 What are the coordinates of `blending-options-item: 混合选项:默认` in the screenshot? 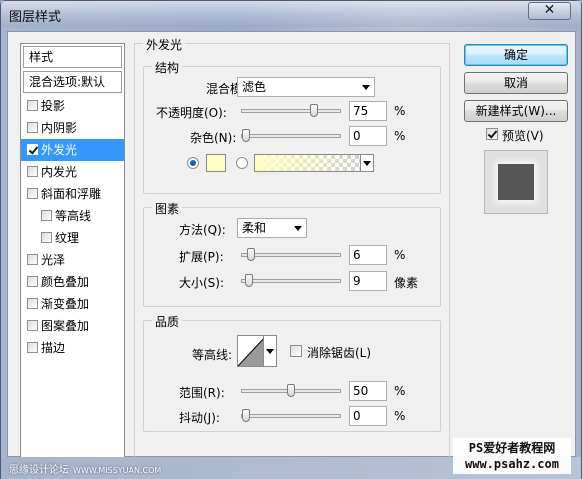 It's located at (72, 82).